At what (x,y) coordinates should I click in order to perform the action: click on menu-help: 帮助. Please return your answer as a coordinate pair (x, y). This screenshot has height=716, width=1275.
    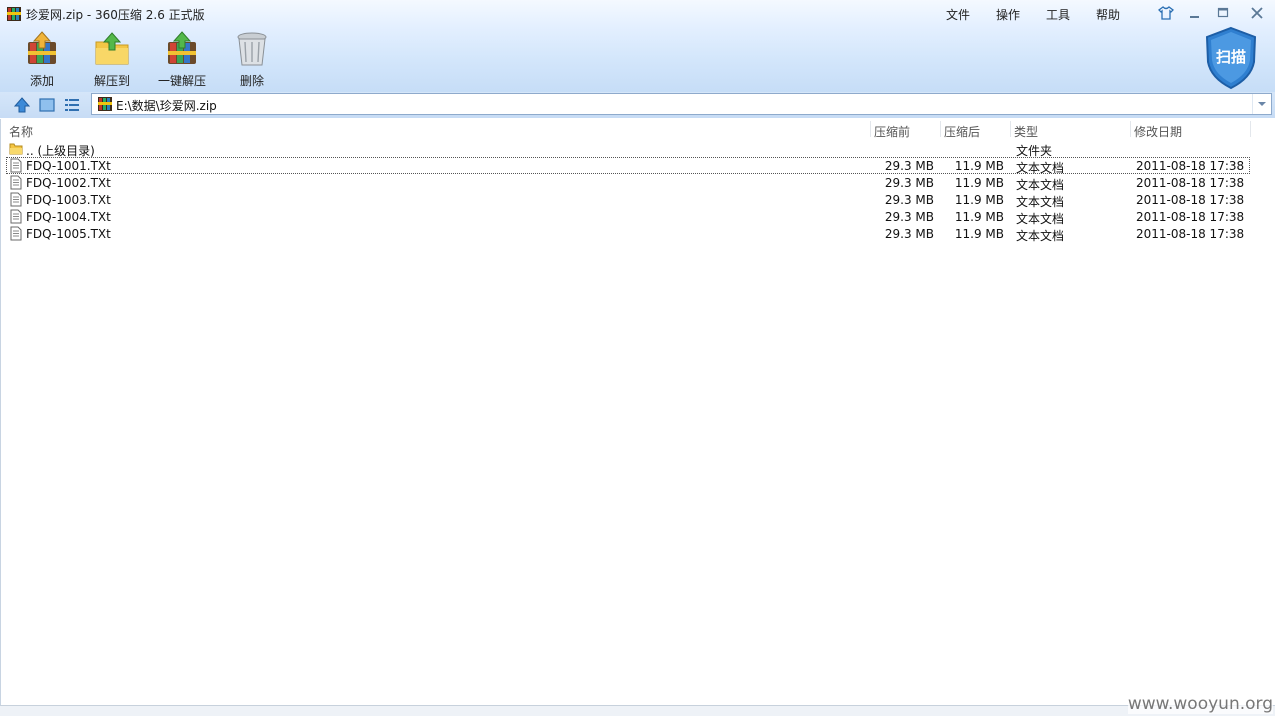
    Looking at the image, I should click on (1108, 14).